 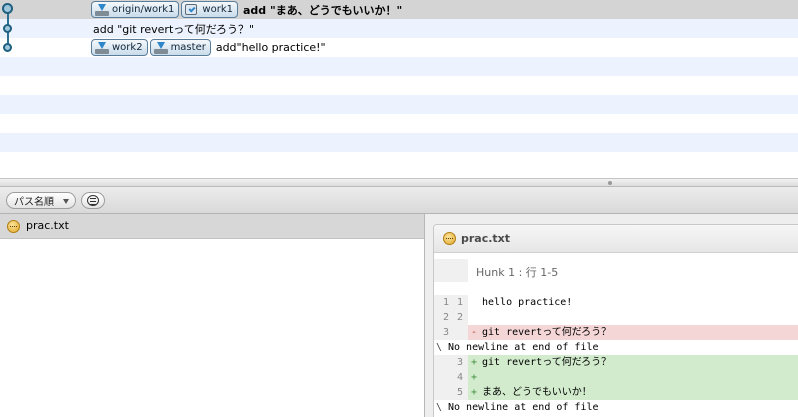 I want to click on diff-line: 22, so click(x=616, y=317).